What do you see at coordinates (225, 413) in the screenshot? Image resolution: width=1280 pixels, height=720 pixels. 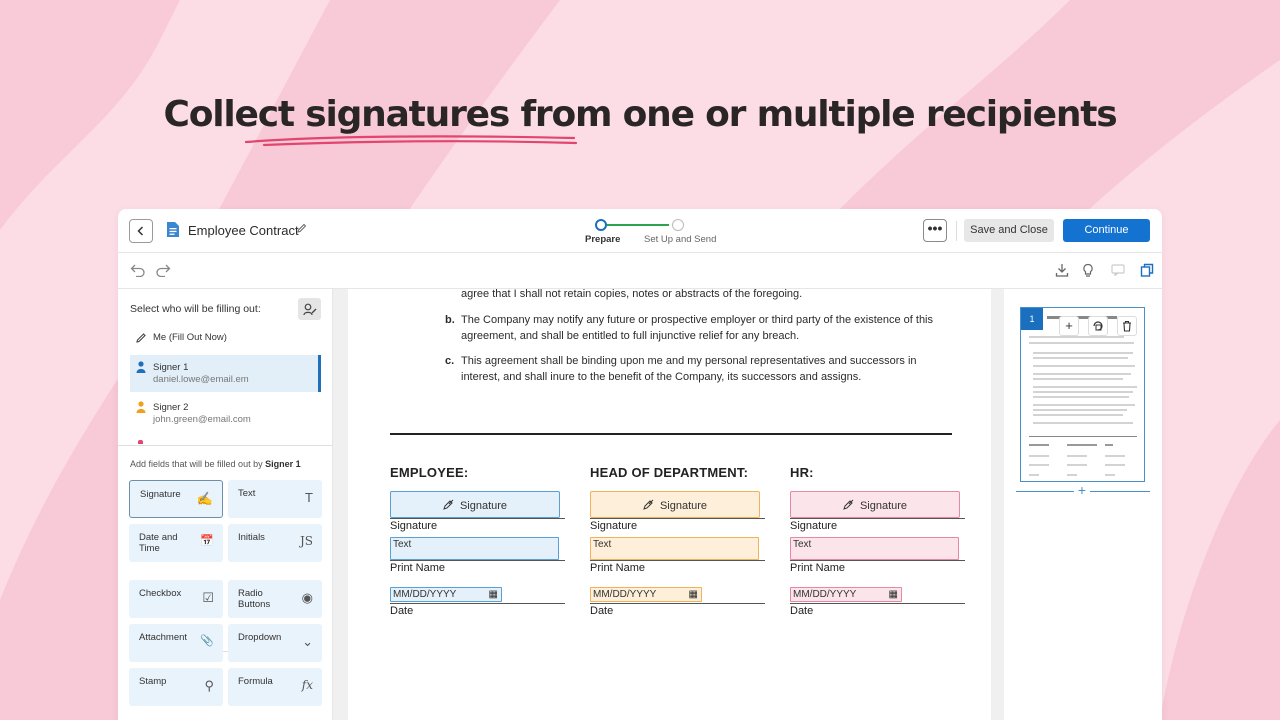 I see `recipient-signer-2: Signer 2 john.green@email.com` at bounding box center [225, 413].